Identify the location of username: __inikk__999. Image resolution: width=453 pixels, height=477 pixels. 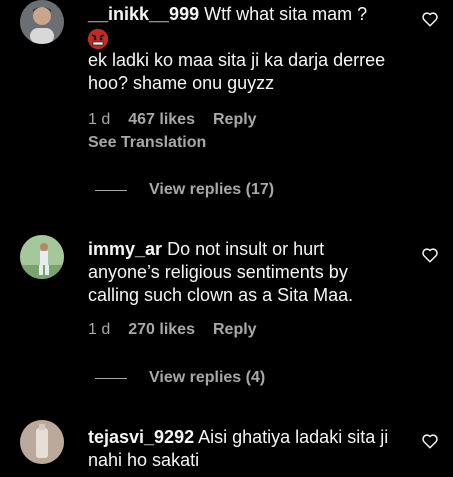
(143, 14).